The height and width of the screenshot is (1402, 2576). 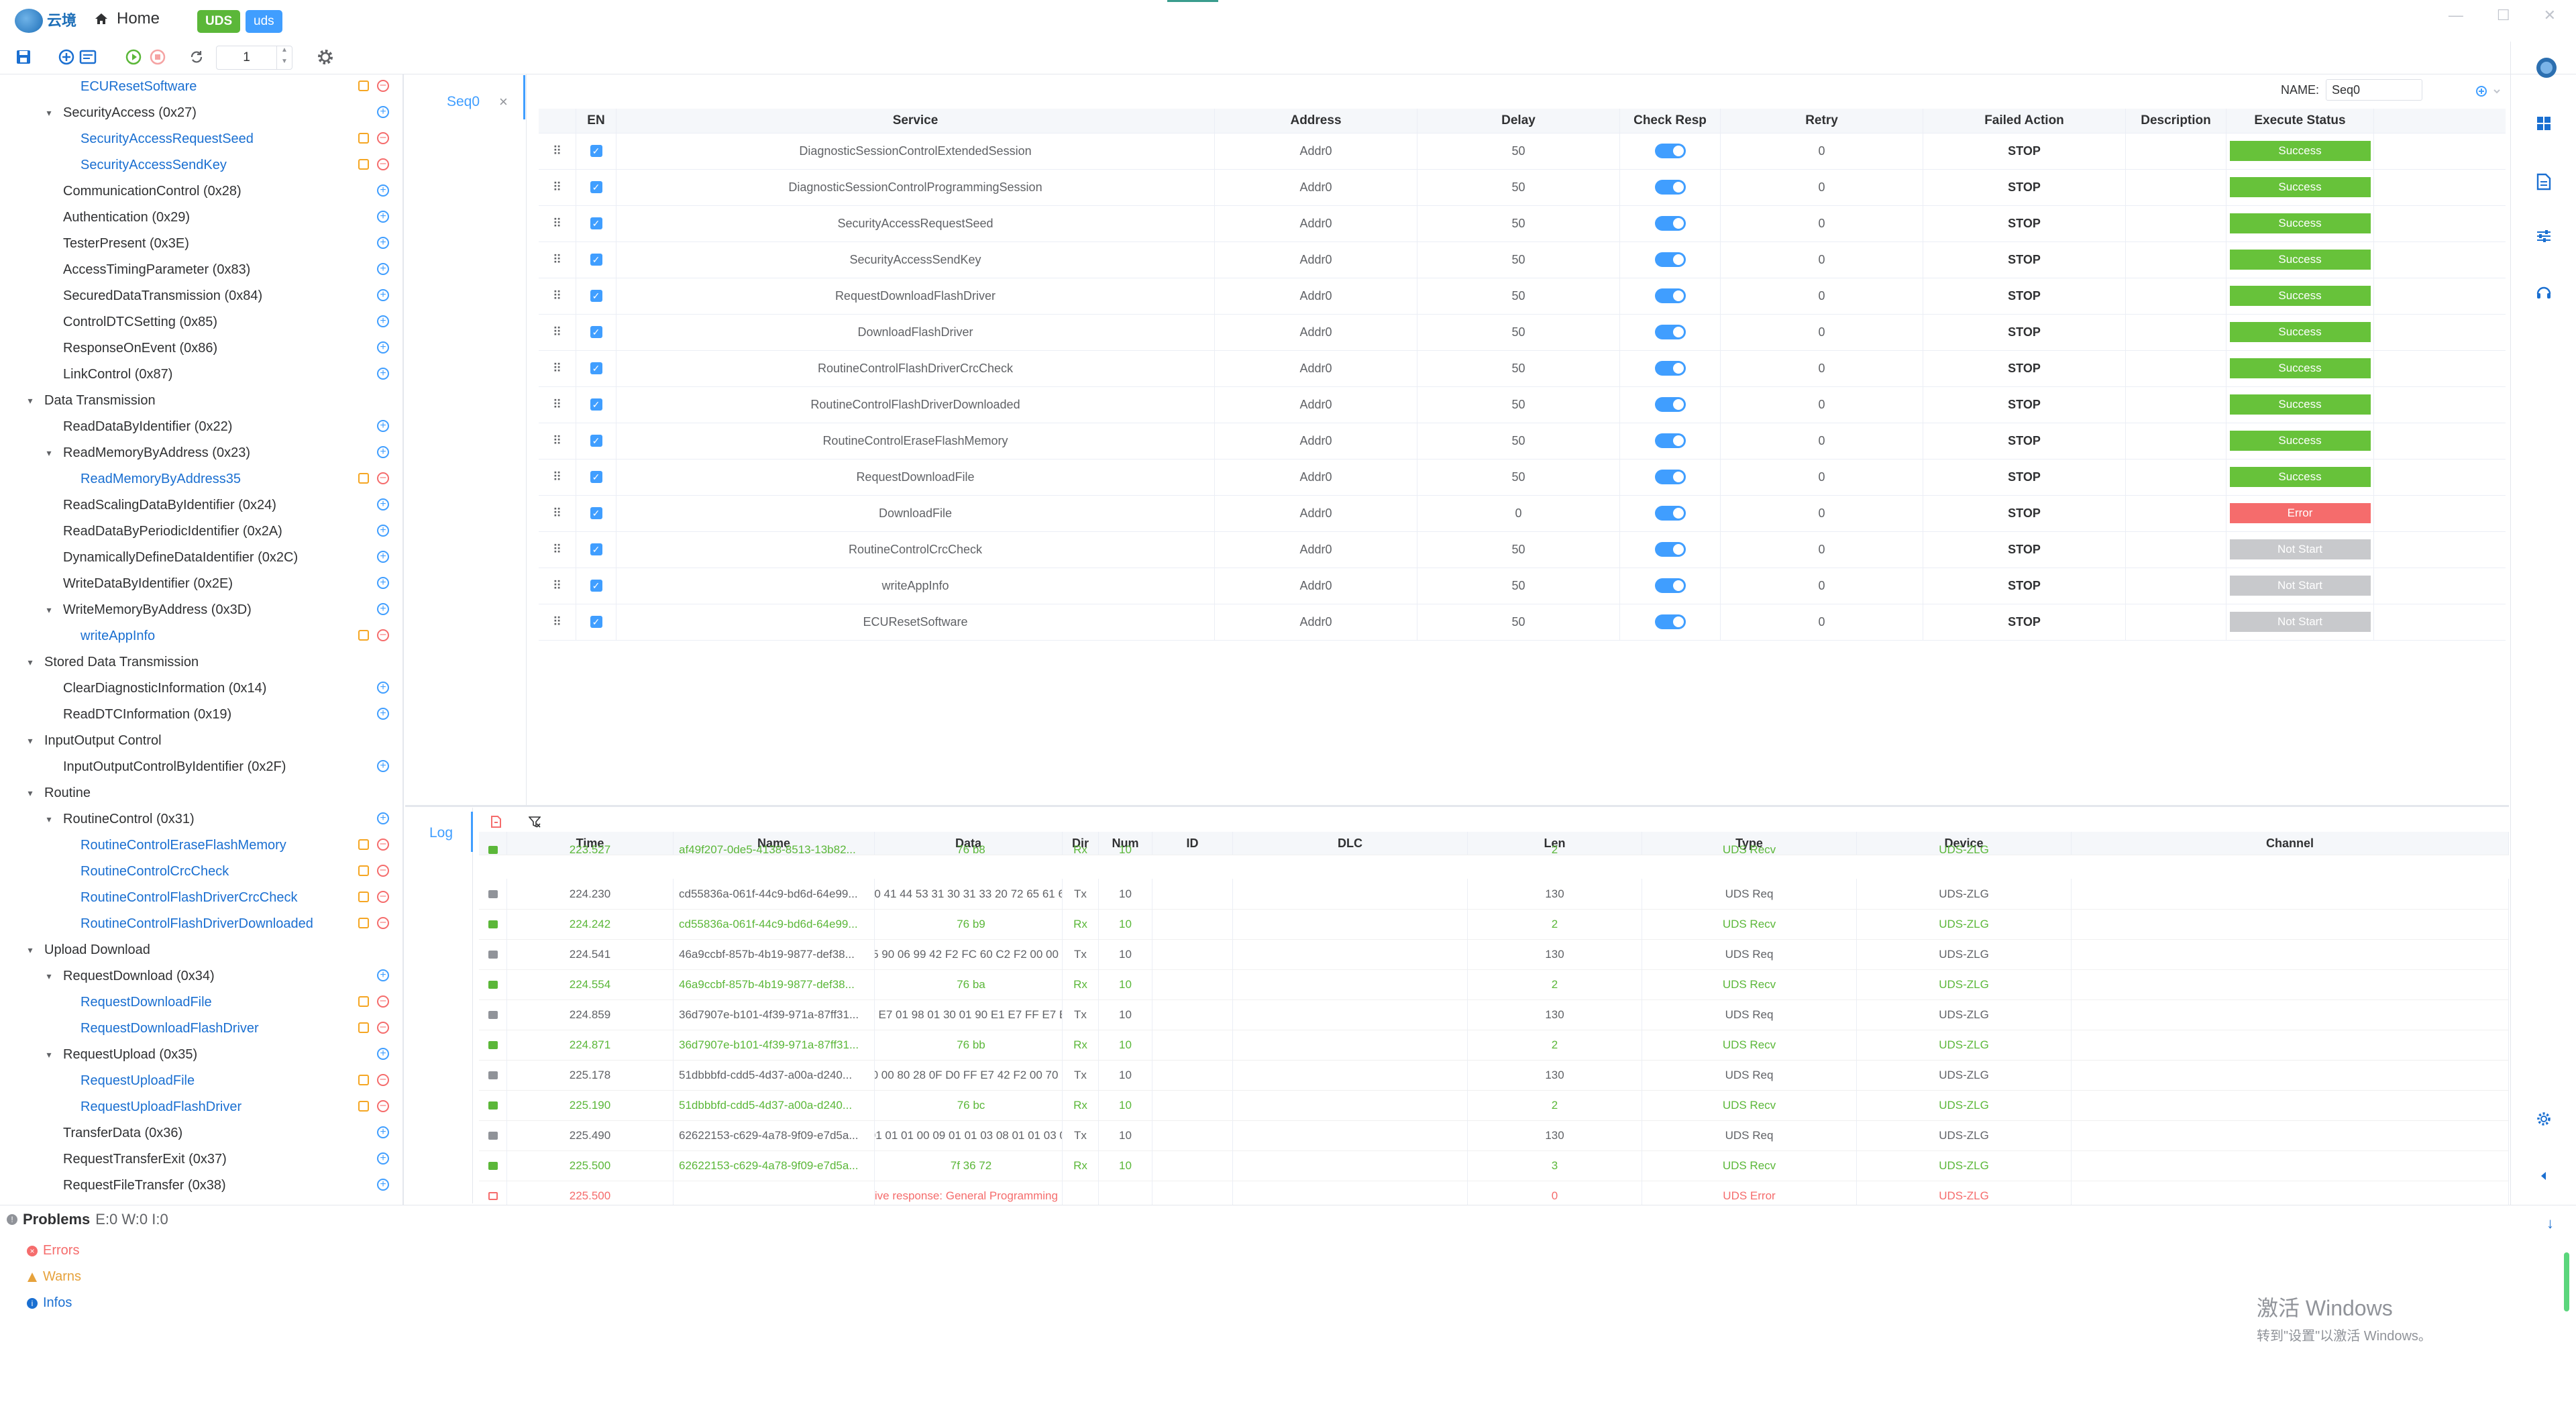 What do you see at coordinates (201, 113) in the screenshot?
I see `tree-node: ▾ SecurityAccess (0x27) +` at bounding box center [201, 113].